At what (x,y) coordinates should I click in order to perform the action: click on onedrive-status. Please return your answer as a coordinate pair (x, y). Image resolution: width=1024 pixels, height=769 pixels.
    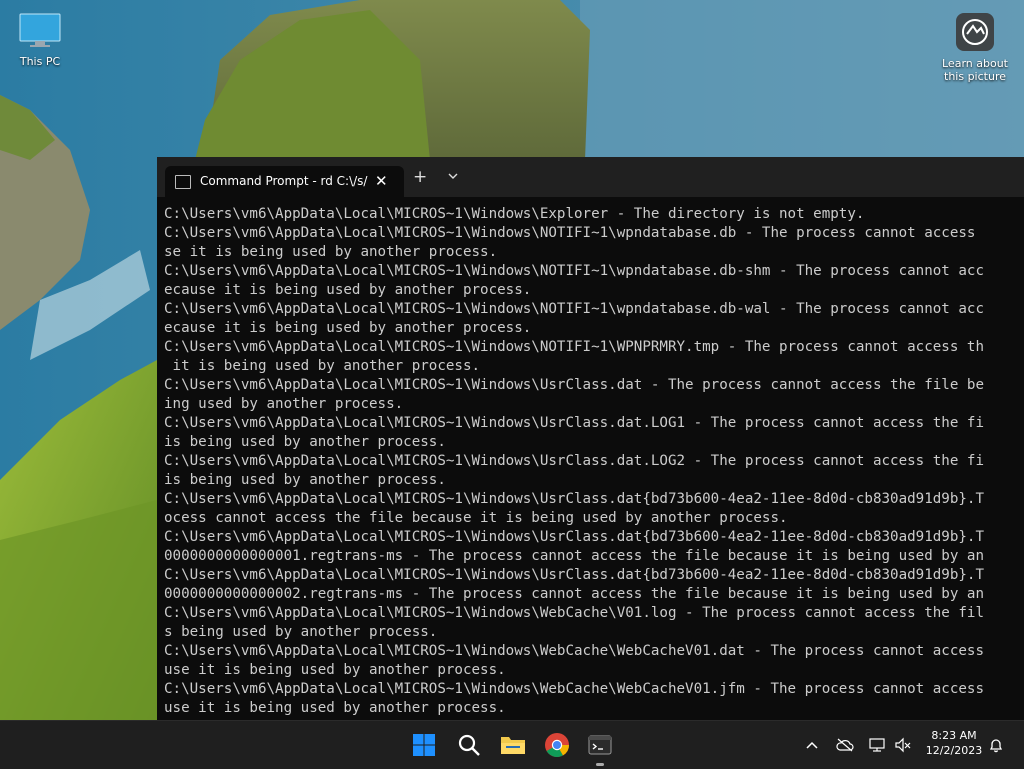
    Looking at the image, I should click on (845, 745).